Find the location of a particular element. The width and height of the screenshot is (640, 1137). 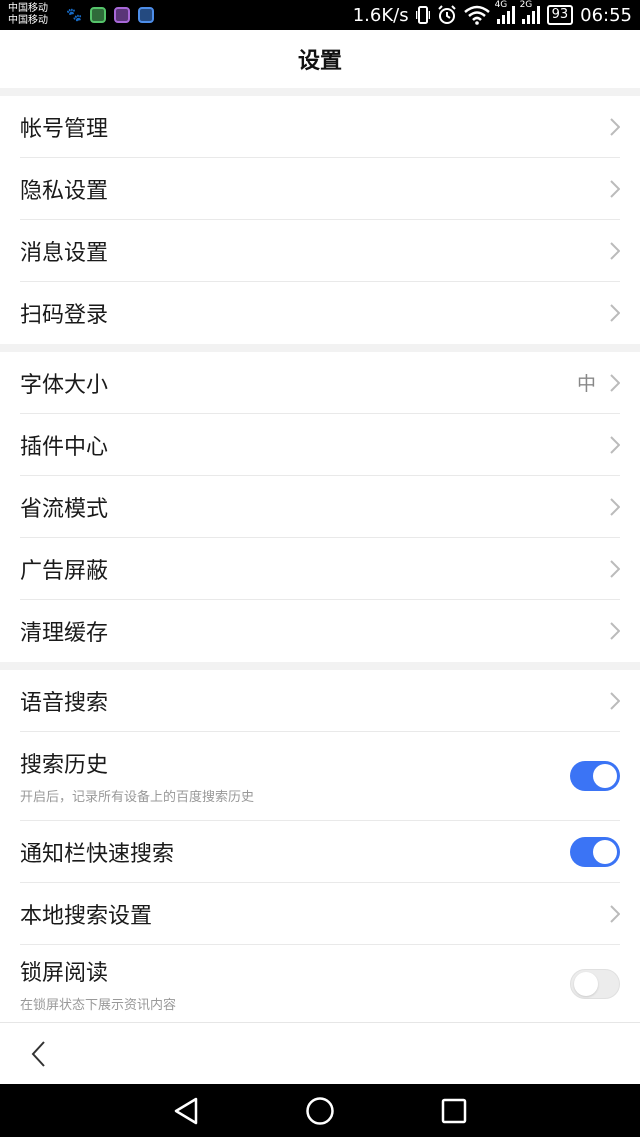

bottom-toolbar is located at coordinates (320, 1053).